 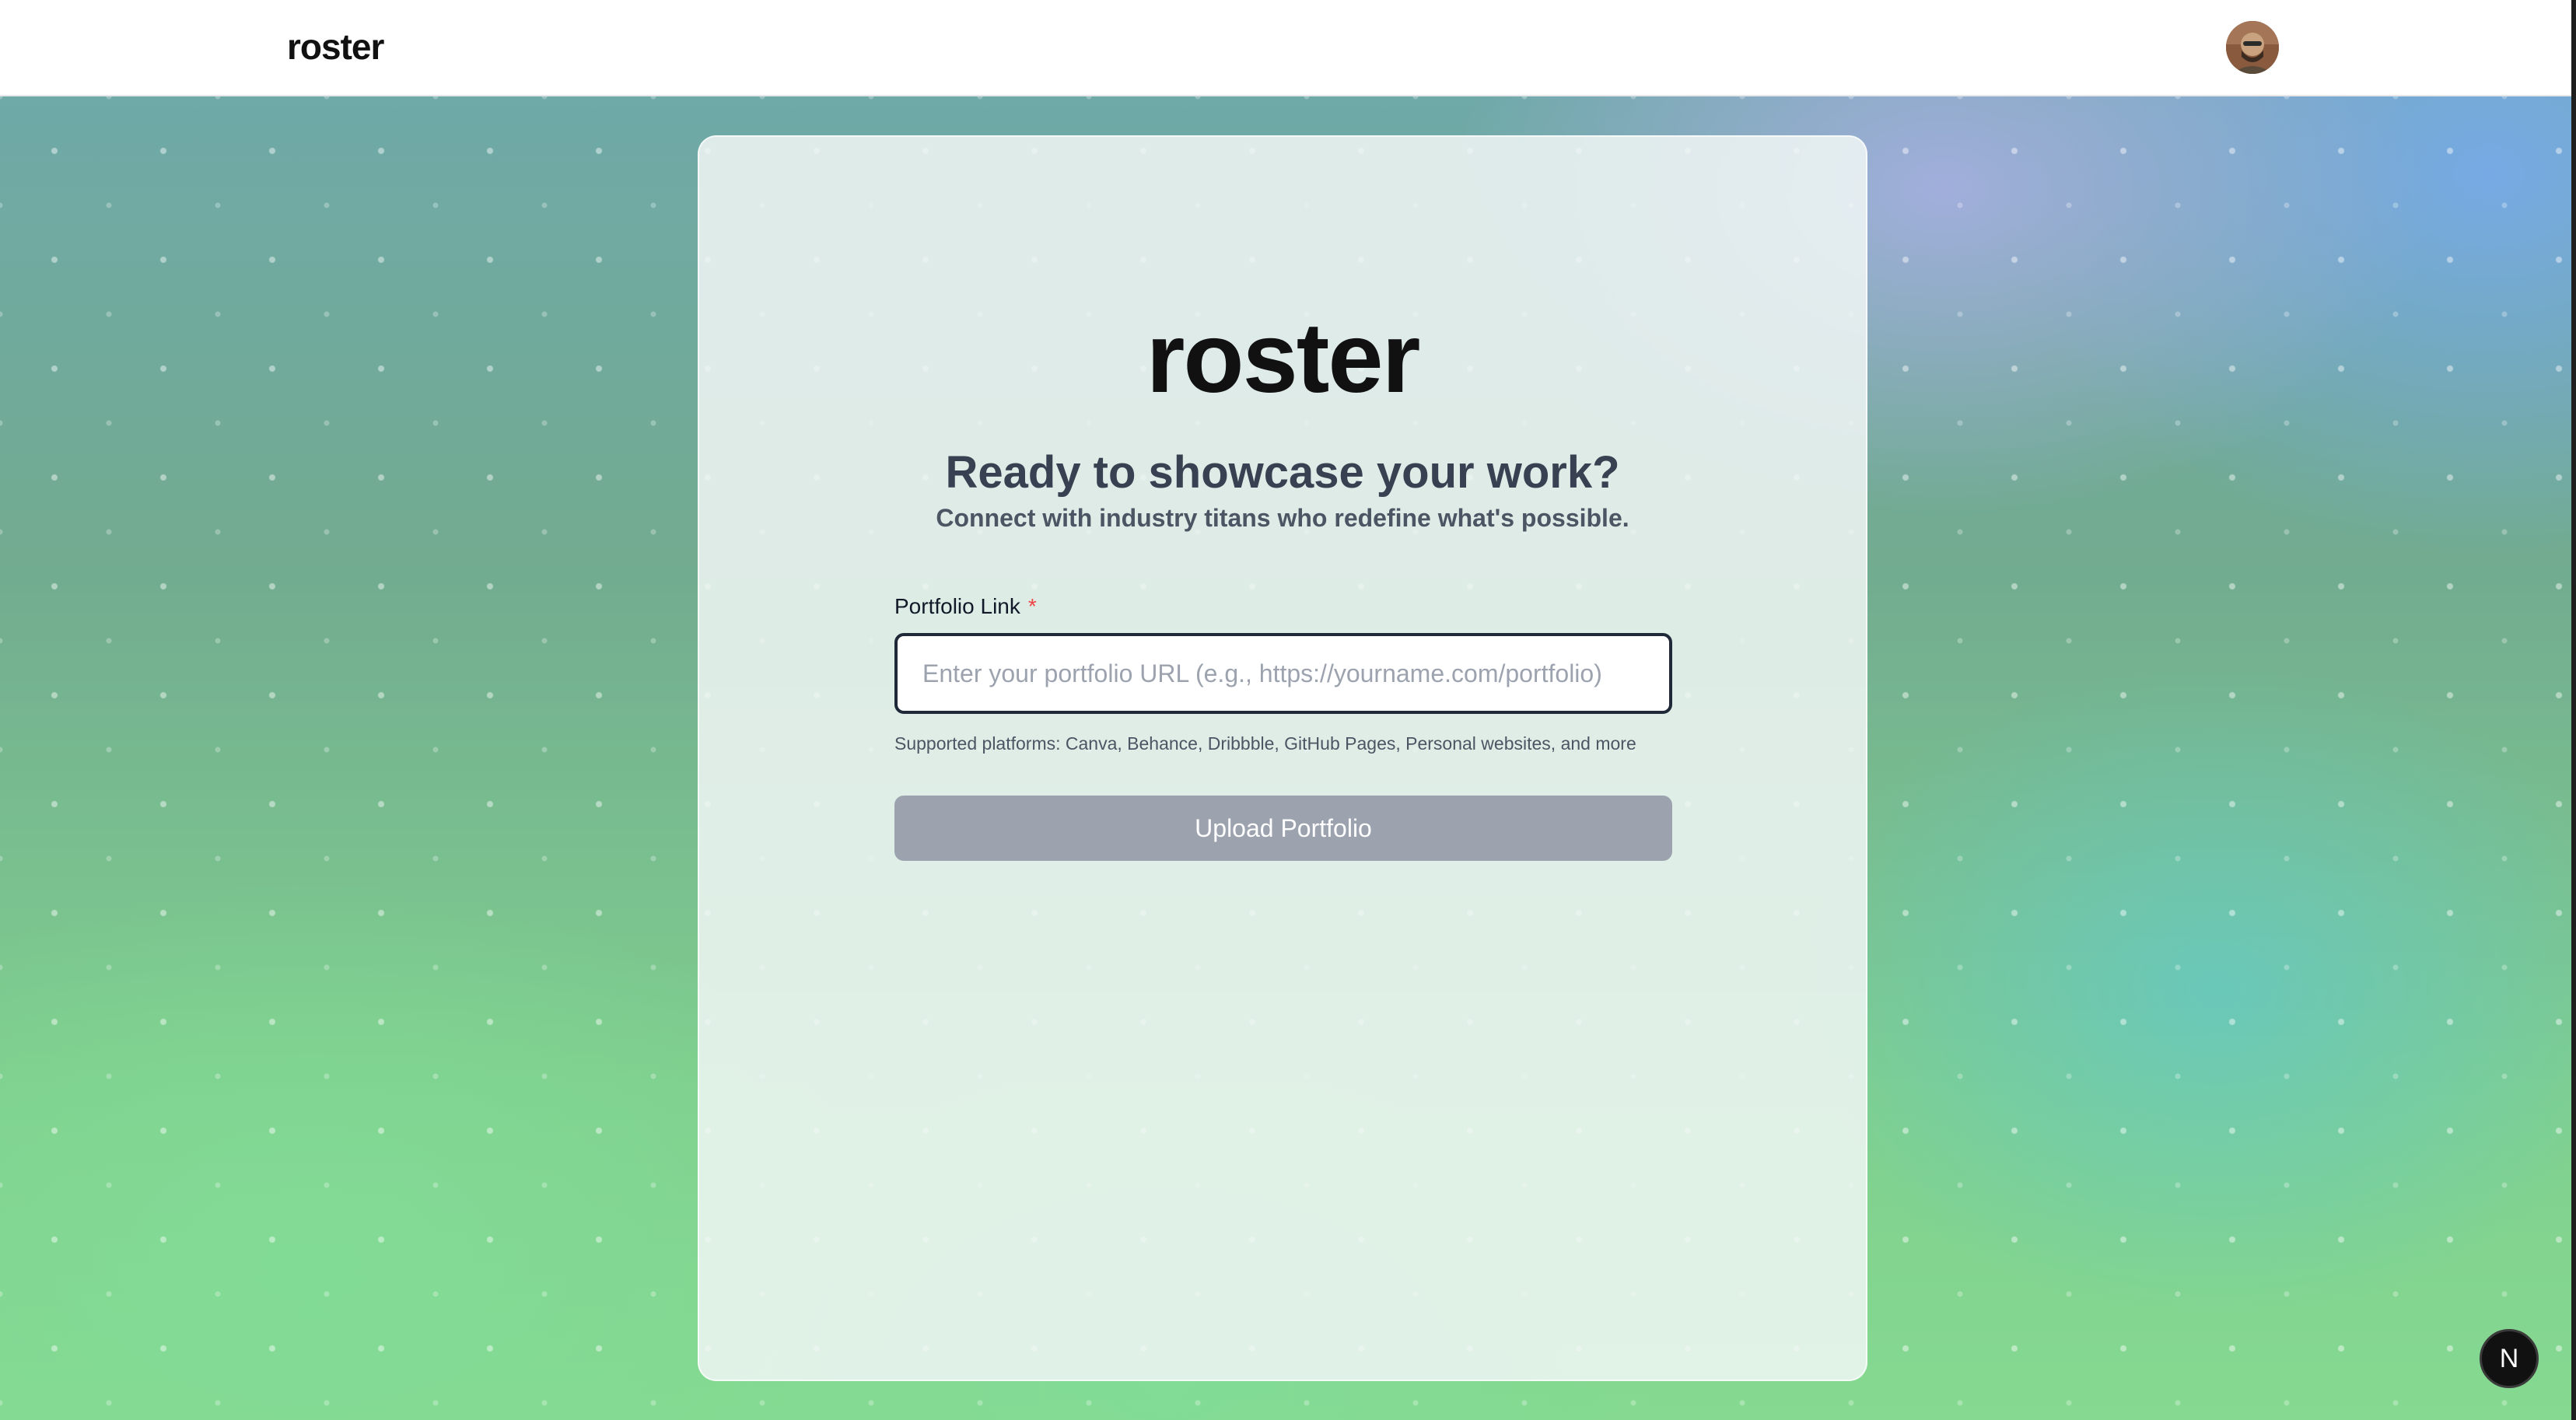 I want to click on top-navbar: roster, so click(x=1286, y=48).